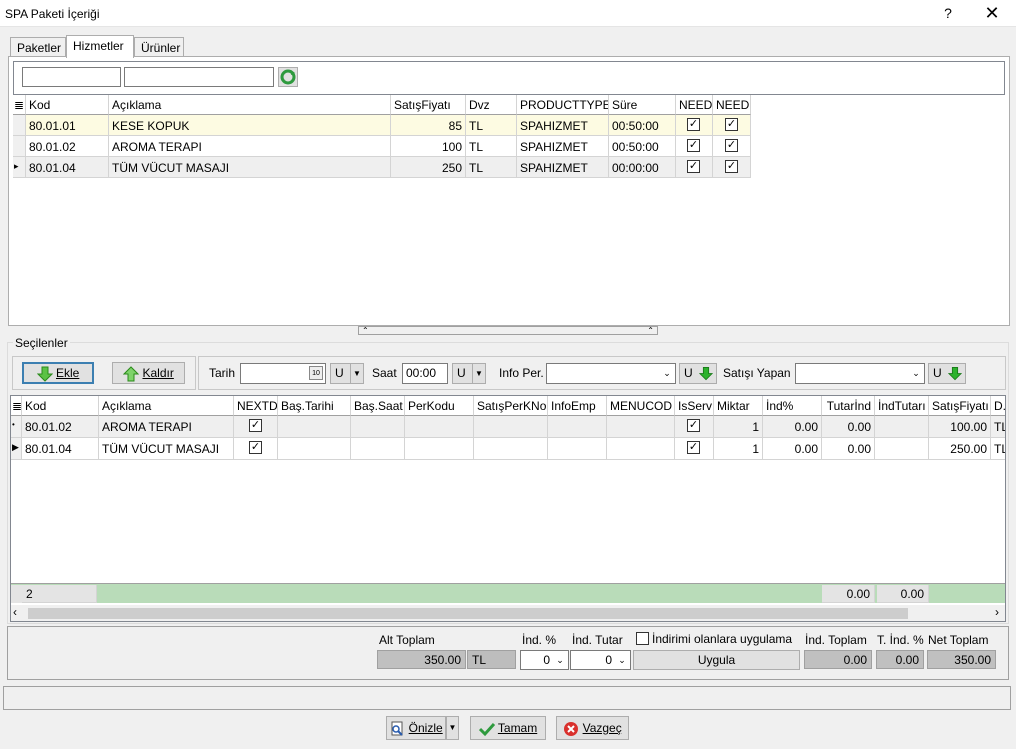 The height and width of the screenshot is (749, 1016). Describe the element at coordinates (544, 660) in the screenshot. I see `ind-pct-select: 0 ⌄` at that location.